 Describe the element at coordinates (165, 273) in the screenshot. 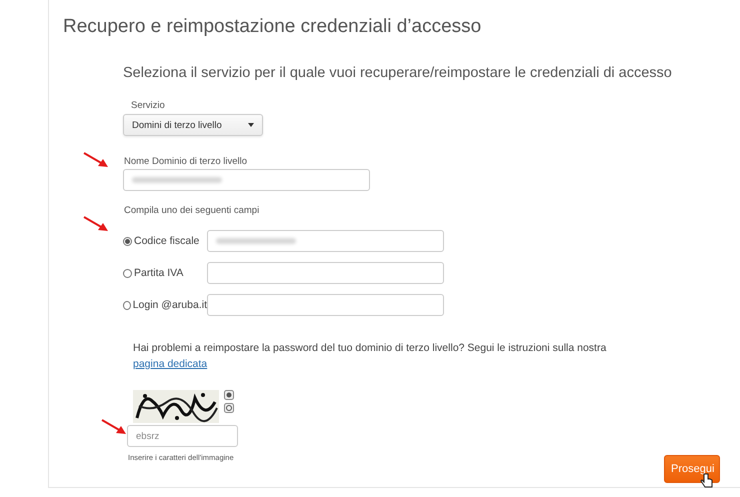

I see `radio-option: Partita IVA` at that location.